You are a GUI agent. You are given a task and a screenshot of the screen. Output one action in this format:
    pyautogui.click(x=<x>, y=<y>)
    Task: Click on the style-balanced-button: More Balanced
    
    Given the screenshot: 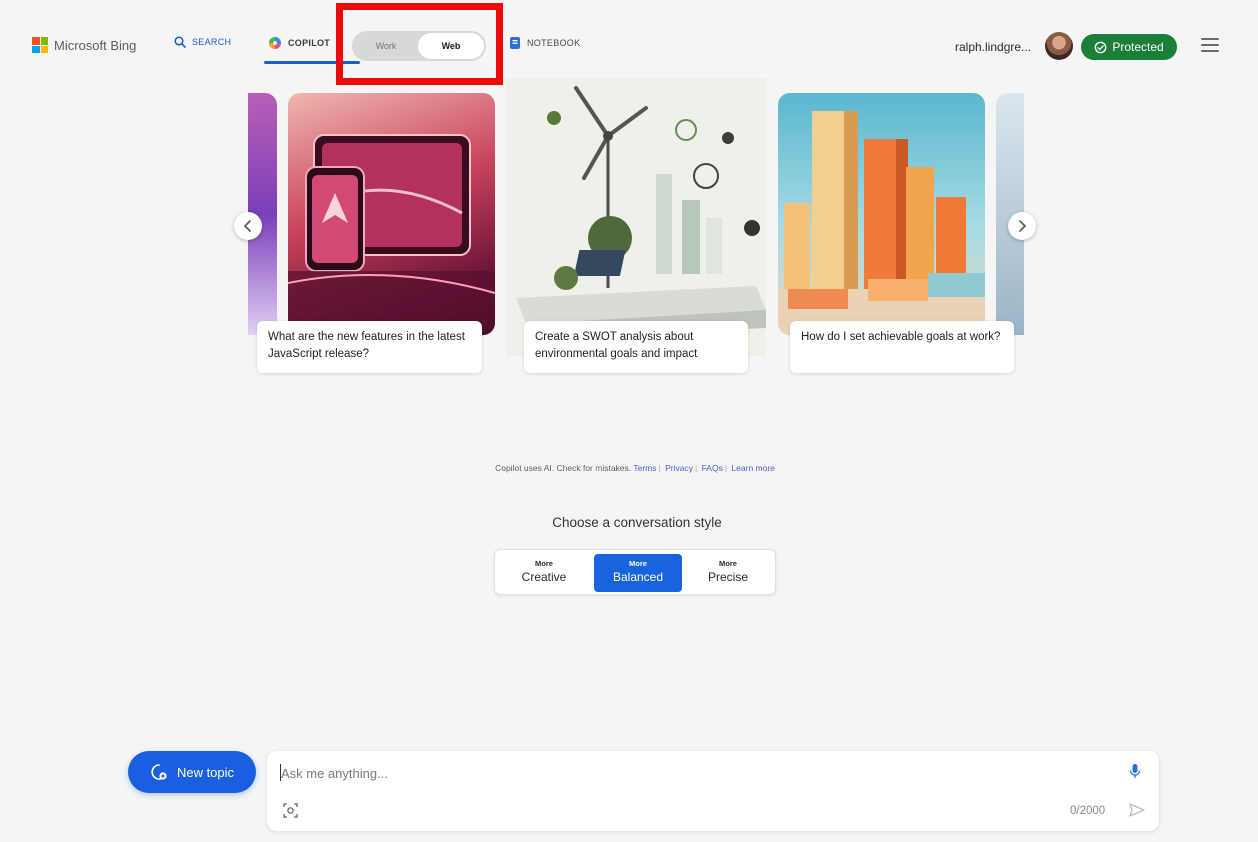 What is the action you would take?
    pyautogui.click(x=638, y=573)
    